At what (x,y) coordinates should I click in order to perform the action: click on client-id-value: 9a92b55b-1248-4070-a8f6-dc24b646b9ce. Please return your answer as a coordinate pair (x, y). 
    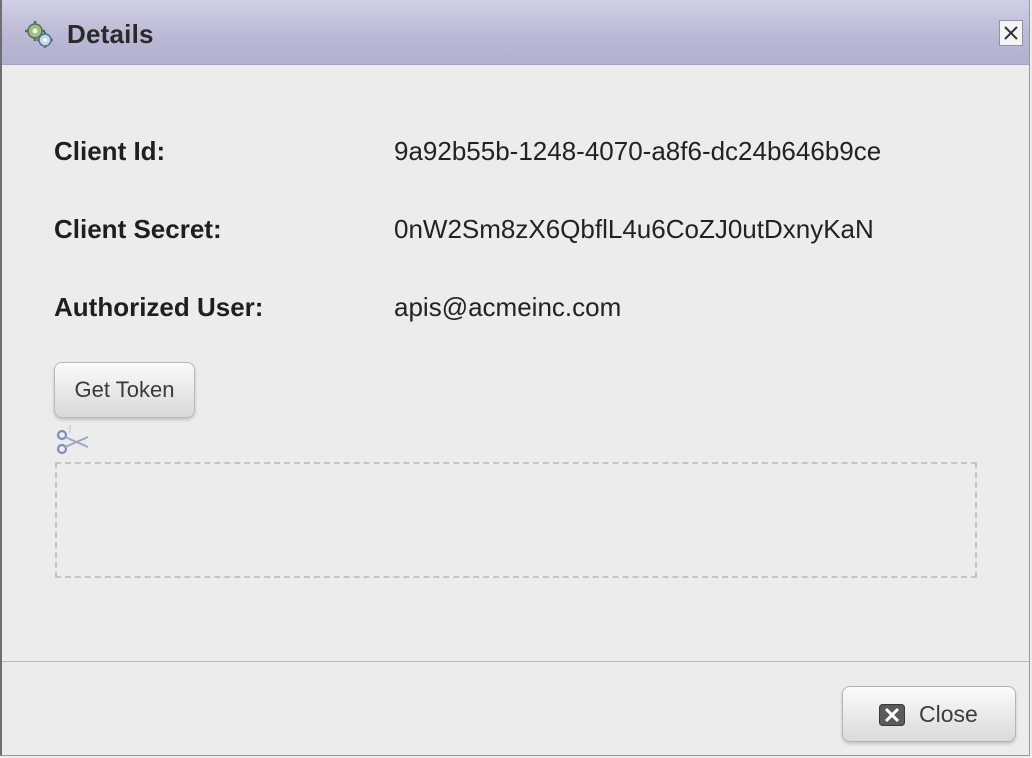
    Looking at the image, I should click on (638, 151).